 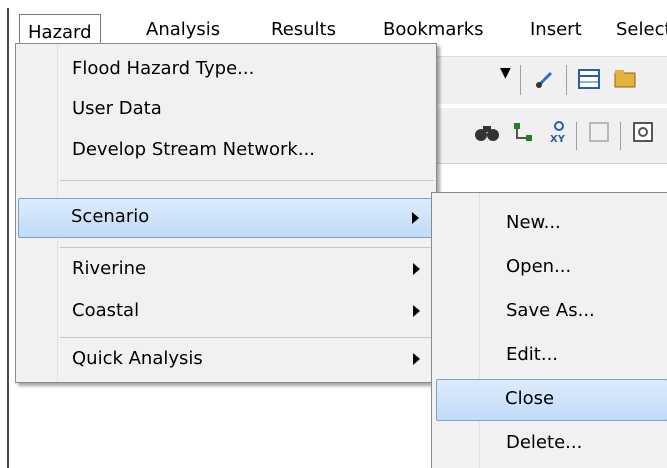 What do you see at coordinates (109, 268) in the screenshot?
I see `menu-item-label: Riverine` at bounding box center [109, 268].